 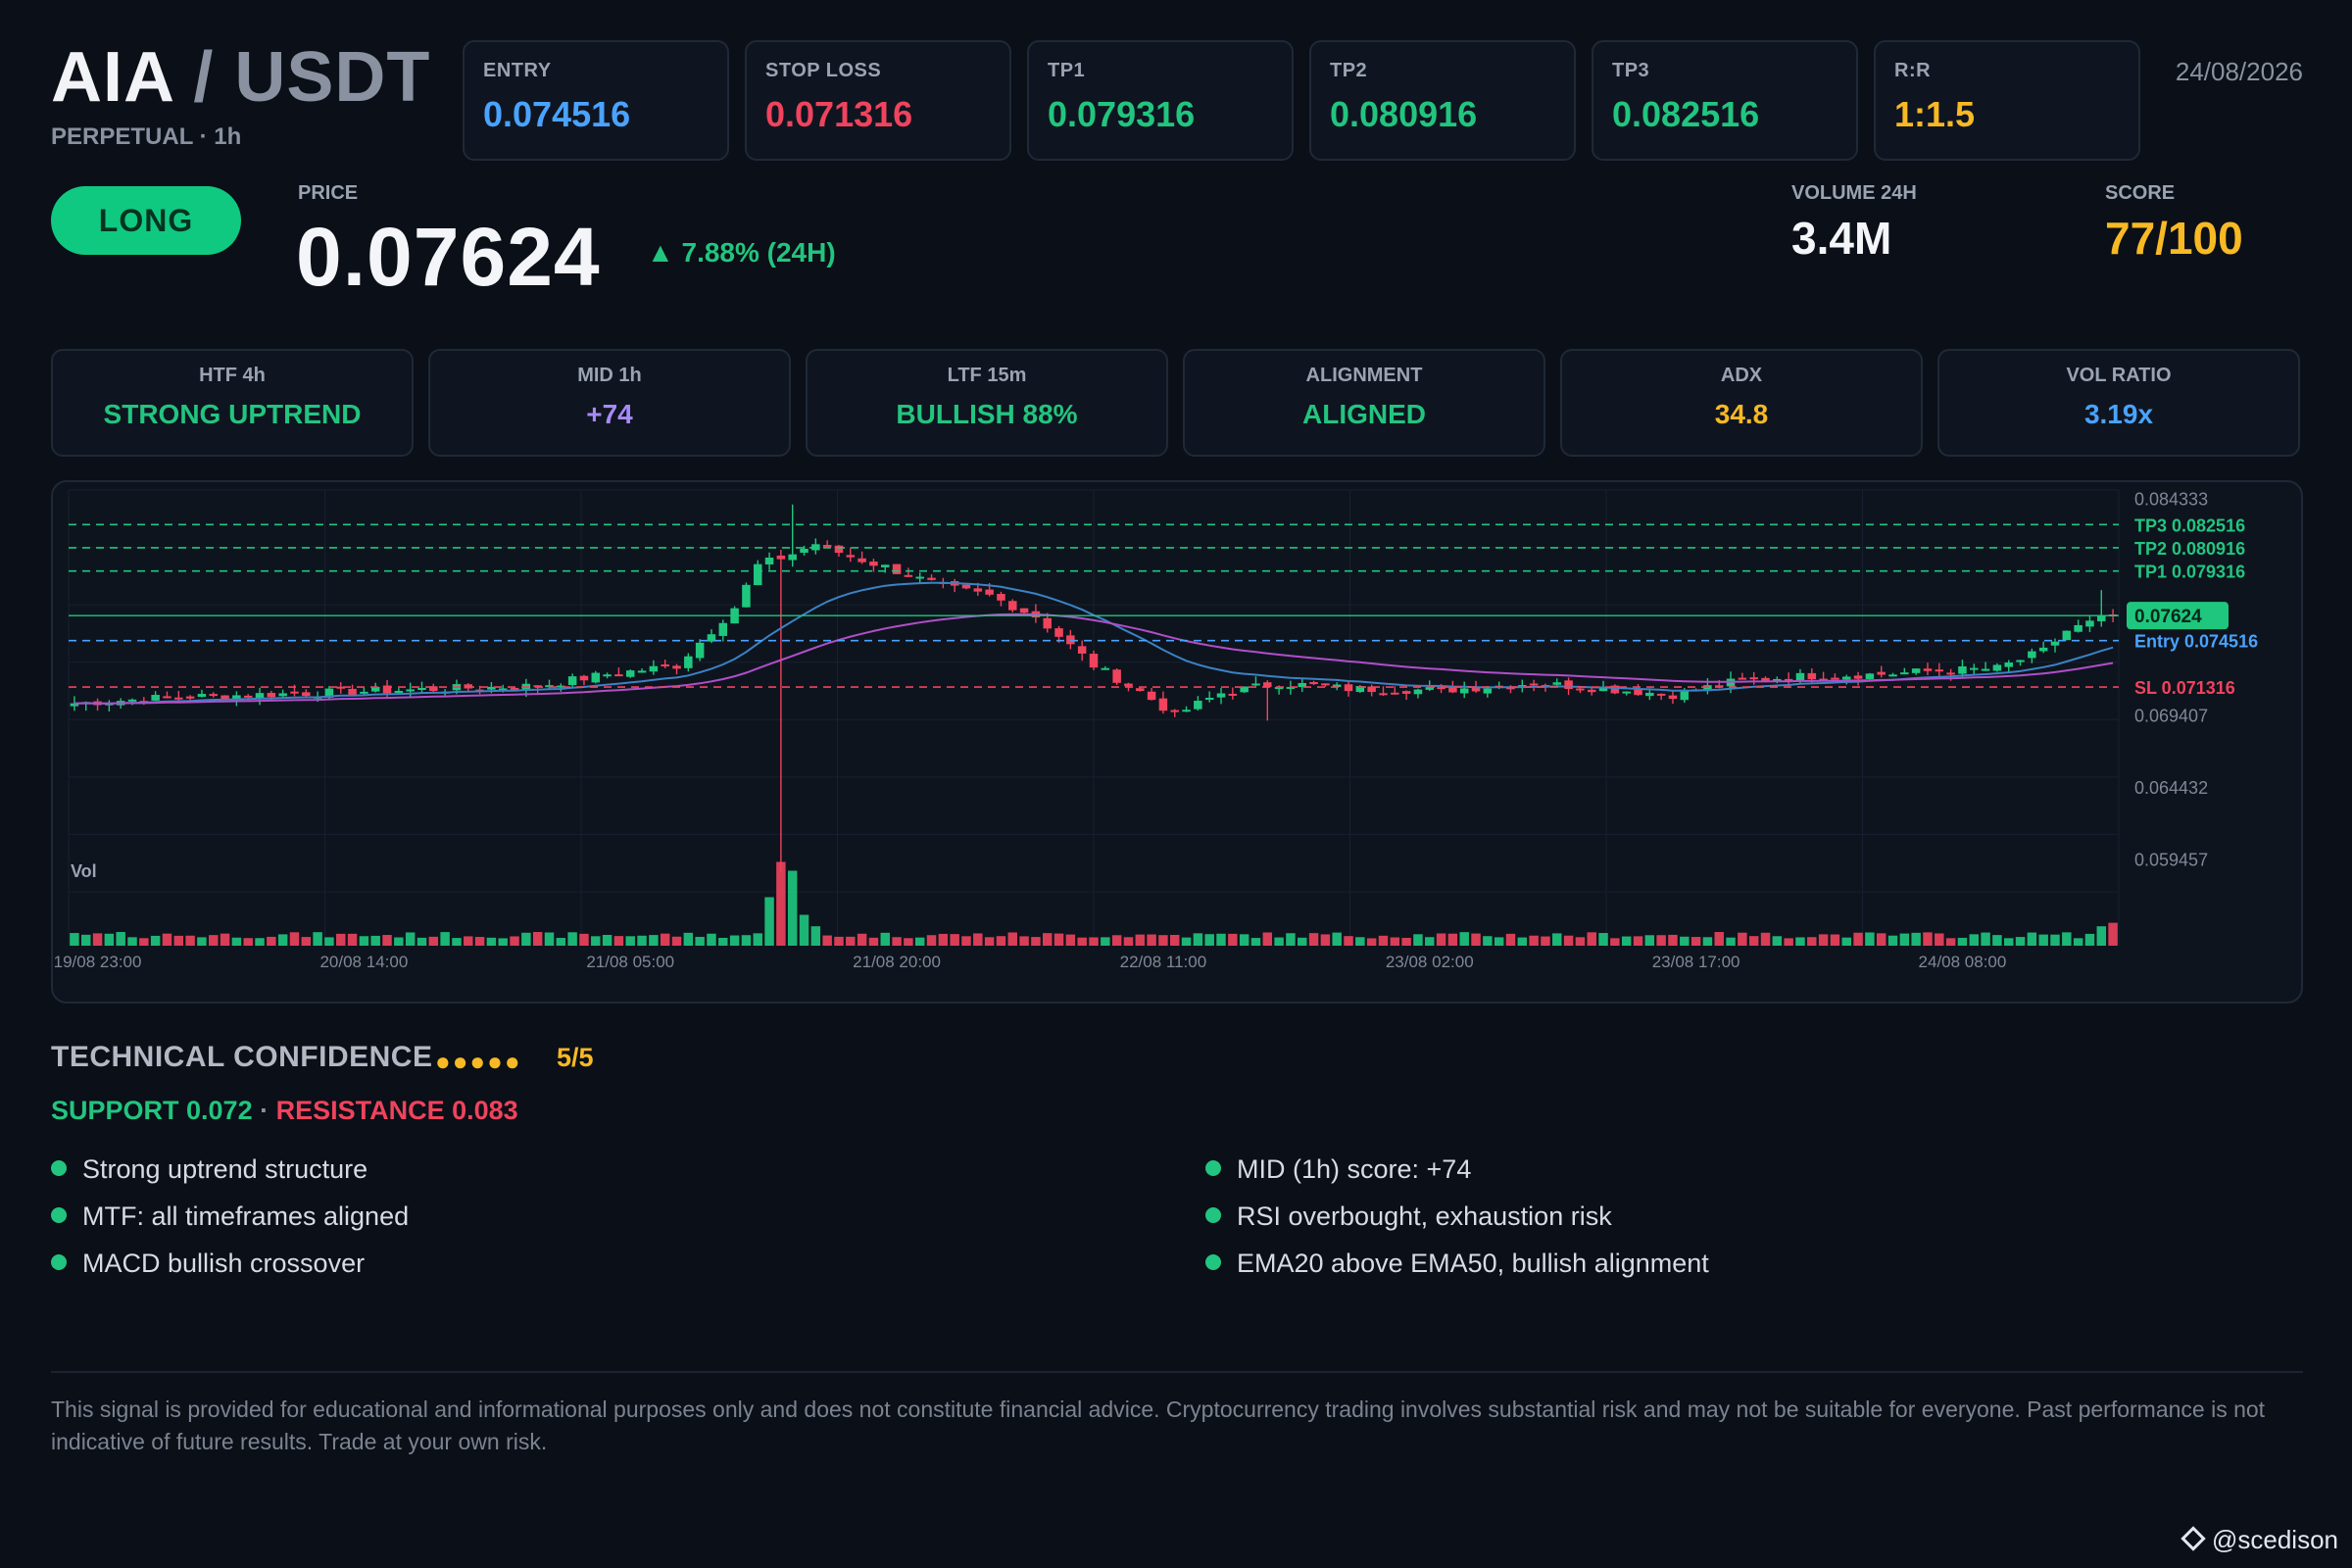 What do you see at coordinates (242, 1057) in the screenshot?
I see `confidence-title: TECHNICAL CONFIDENCE` at bounding box center [242, 1057].